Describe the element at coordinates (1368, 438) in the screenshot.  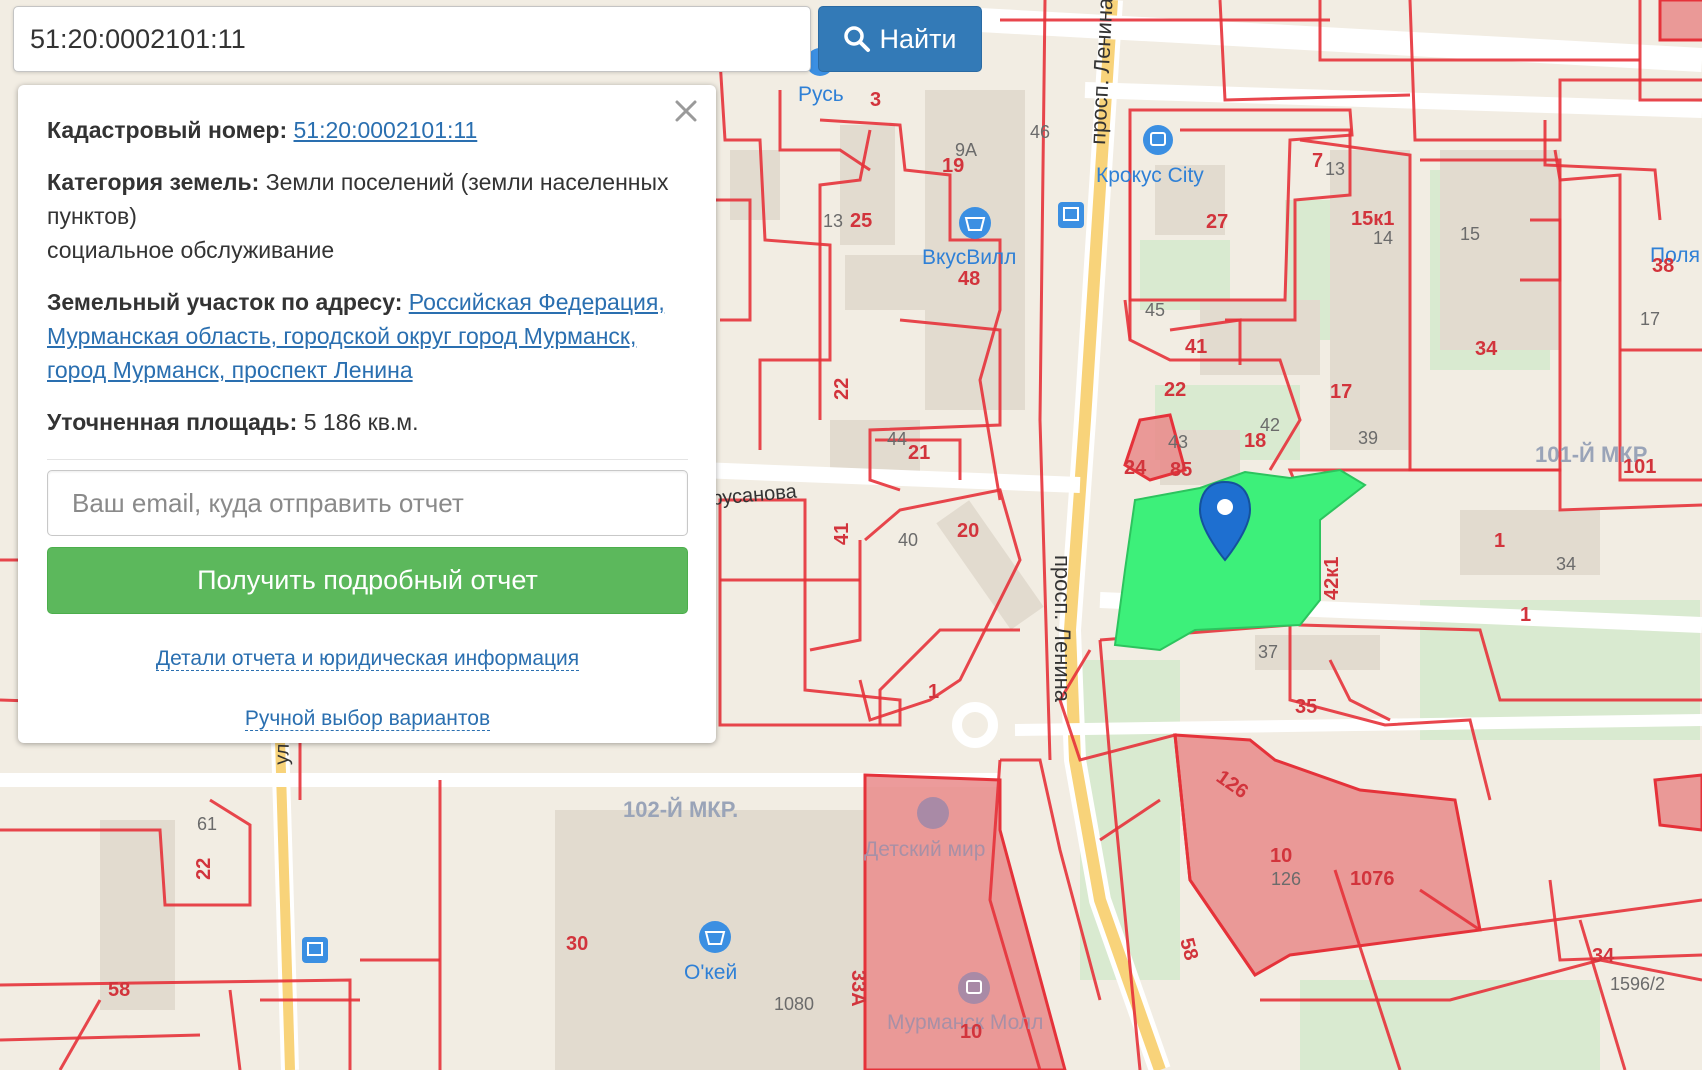
I see `svg-text: 39` at that location.